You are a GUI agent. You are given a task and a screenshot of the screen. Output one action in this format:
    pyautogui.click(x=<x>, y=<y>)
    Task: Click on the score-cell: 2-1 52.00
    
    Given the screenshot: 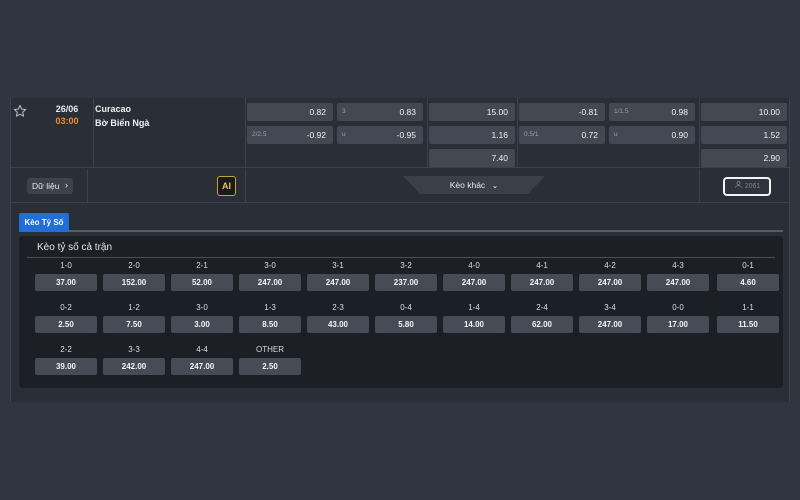 What is the action you would take?
    pyautogui.click(x=202, y=276)
    